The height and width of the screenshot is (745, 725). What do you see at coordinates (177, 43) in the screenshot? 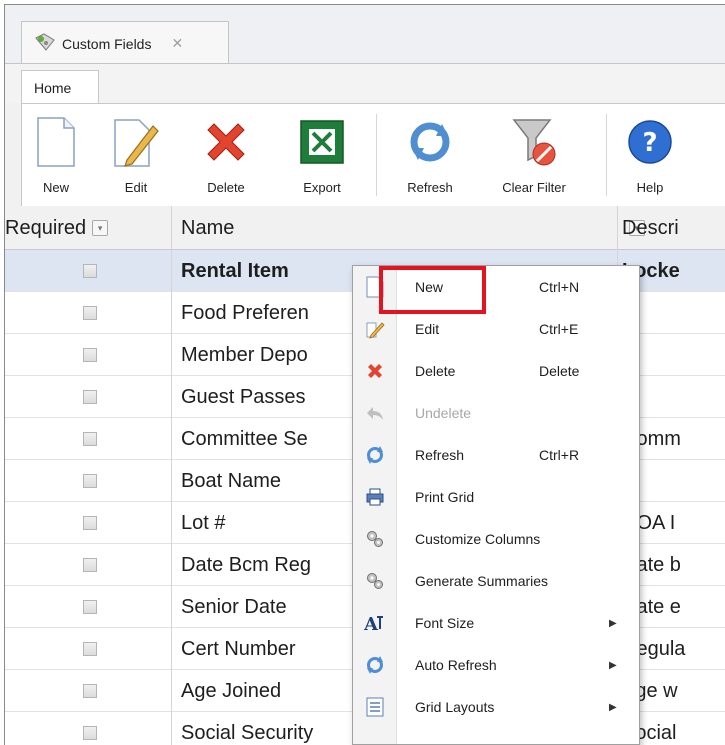
I see `close-tab-icon: ✕` at bounding box center [177, 43].